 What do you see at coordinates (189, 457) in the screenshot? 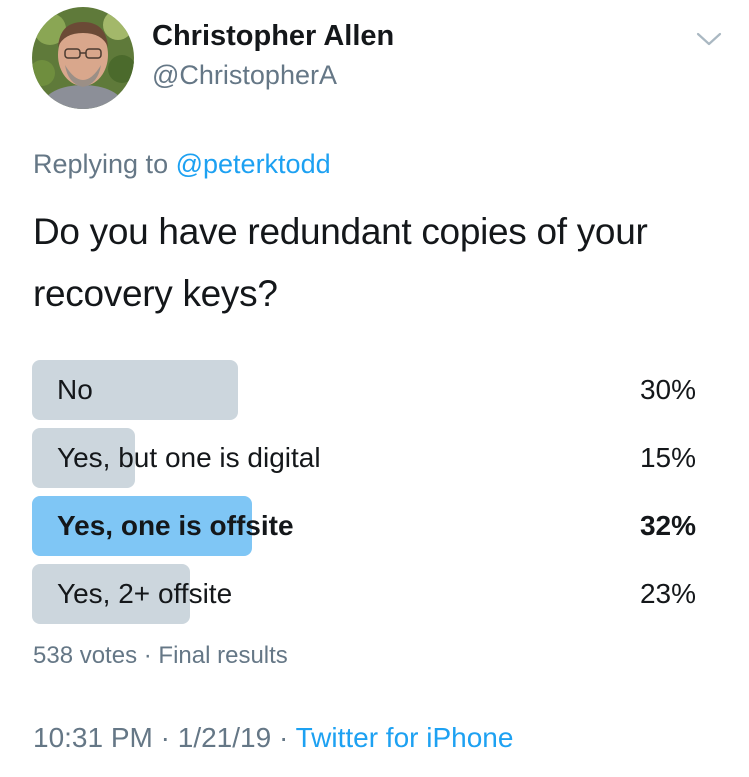
I see `poll-option-label: Yes, but one is digital` at bounding box center [189, 457].